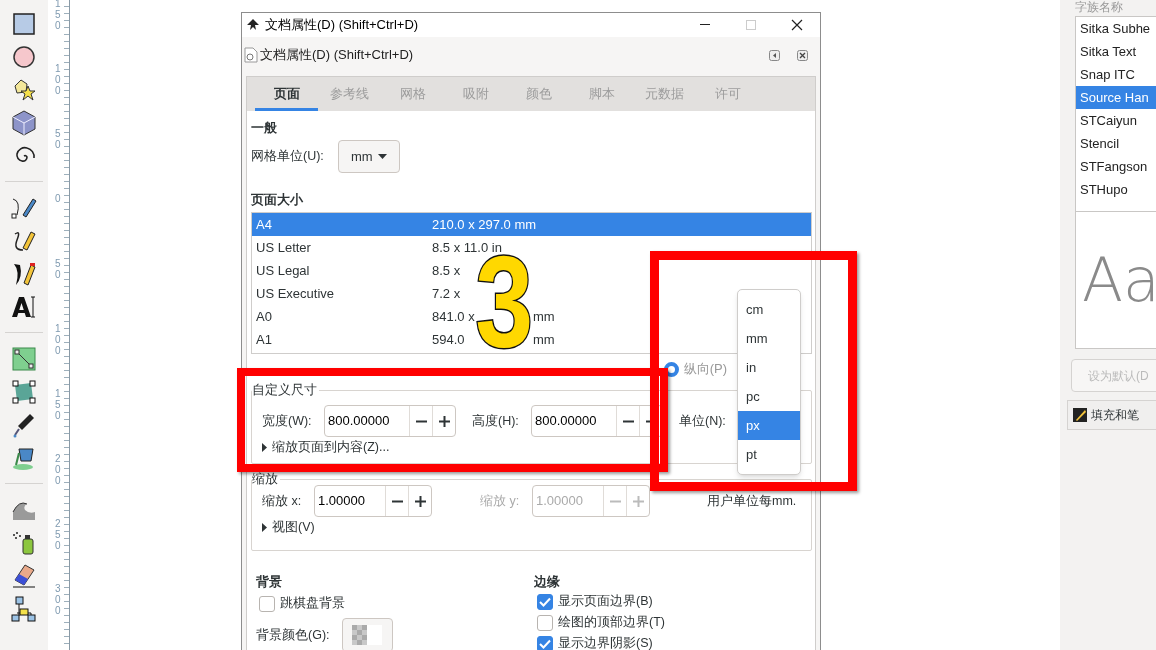 The image size is (1156, 650). Describe the element at coordinates (24, 358) in the screenshot. I see `gradient-icon` at that location.